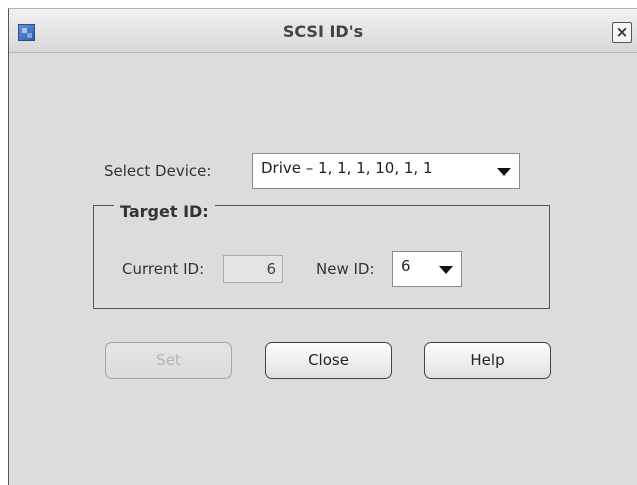 The image size is (637, 485). I want to click on current-id-label: Current ID:, so click(163, 269).